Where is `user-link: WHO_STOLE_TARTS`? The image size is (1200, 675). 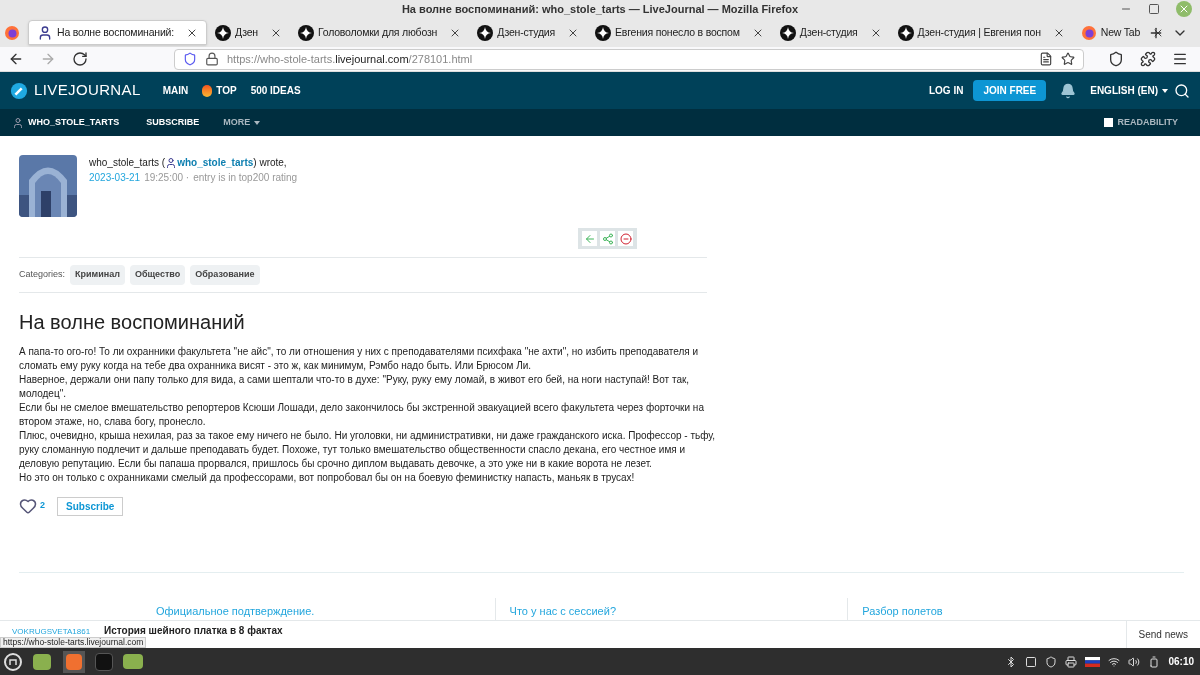 user-link: WHO_STOLE_TARTS is located at coordinates (74, 122).